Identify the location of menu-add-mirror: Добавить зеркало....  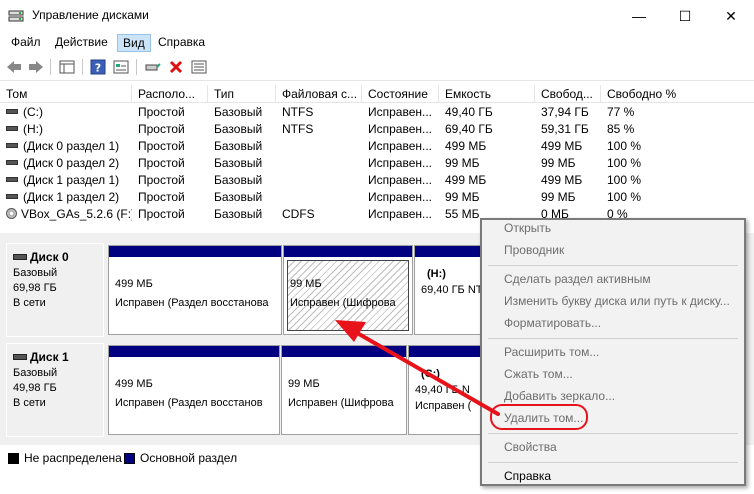
(559, 396).